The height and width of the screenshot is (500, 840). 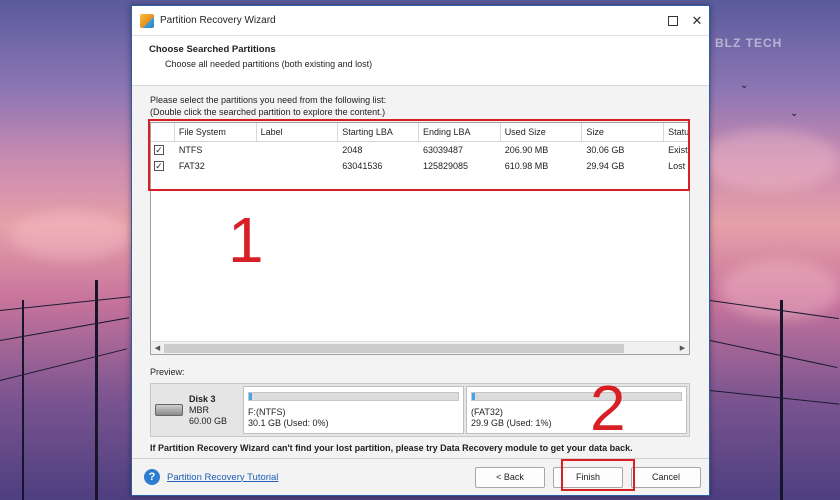 What do you see at coordinates (202, 398) in the screenshot?
I see `disk-name: Disk 3` at bounding box center [202, 398].